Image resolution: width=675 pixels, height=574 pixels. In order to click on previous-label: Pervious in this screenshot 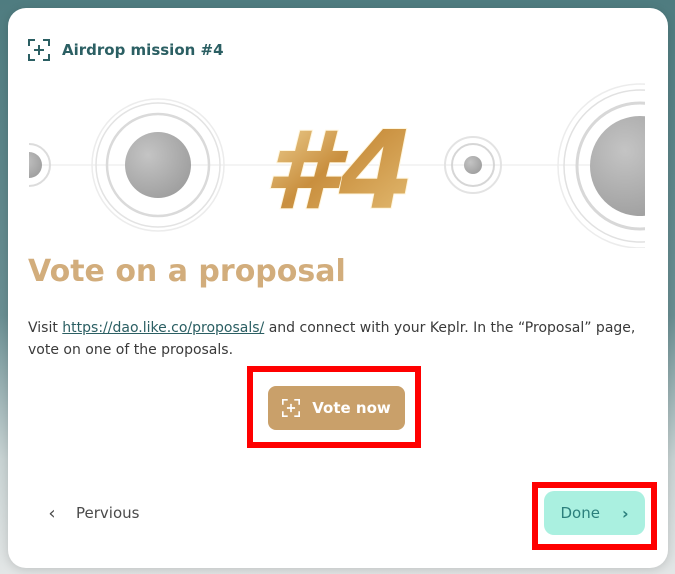, I will do `click(108, 513)`.